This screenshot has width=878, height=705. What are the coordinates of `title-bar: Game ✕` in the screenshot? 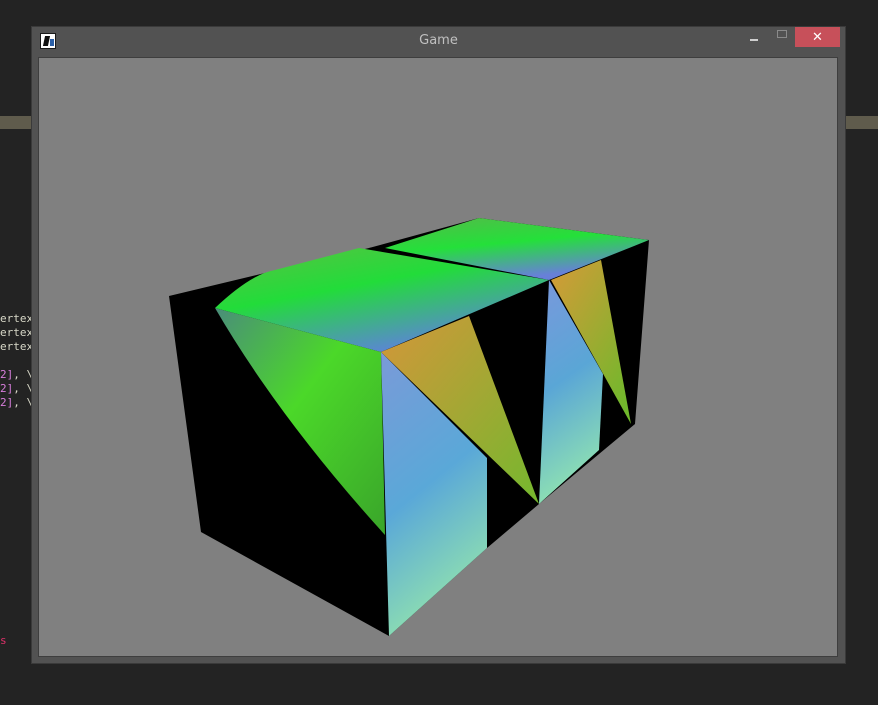 It's located at (438, 42).